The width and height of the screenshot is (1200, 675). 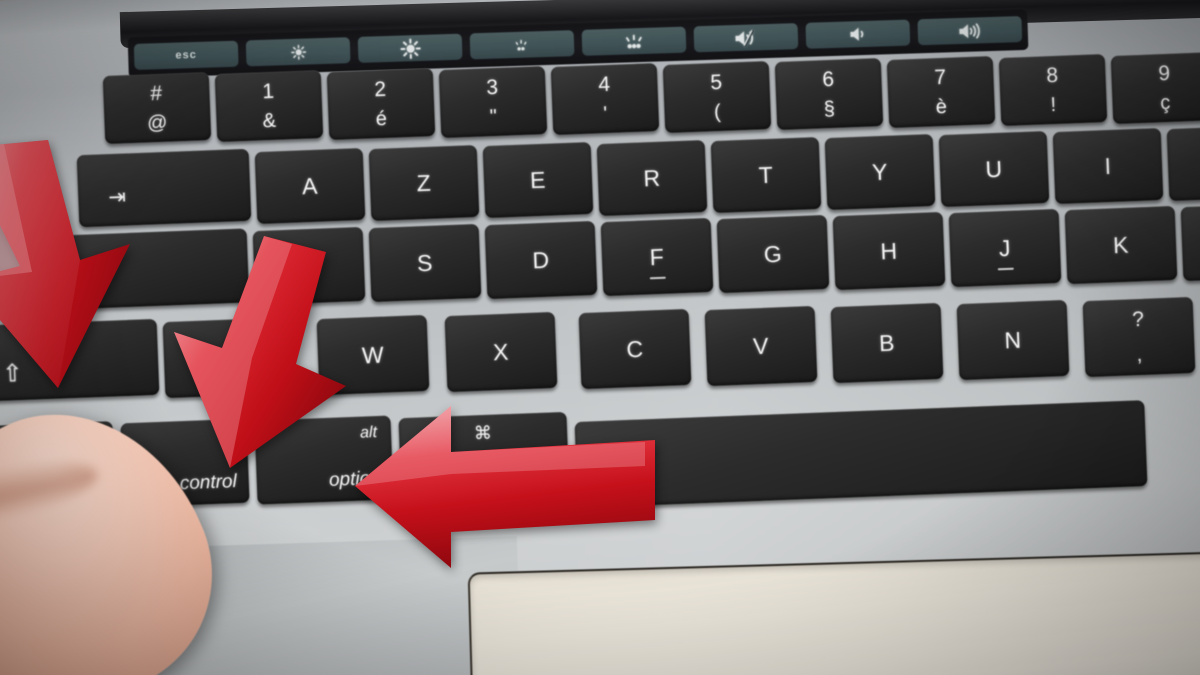 I want to click on key-legend-top: 2, so click(x=380, y=89).